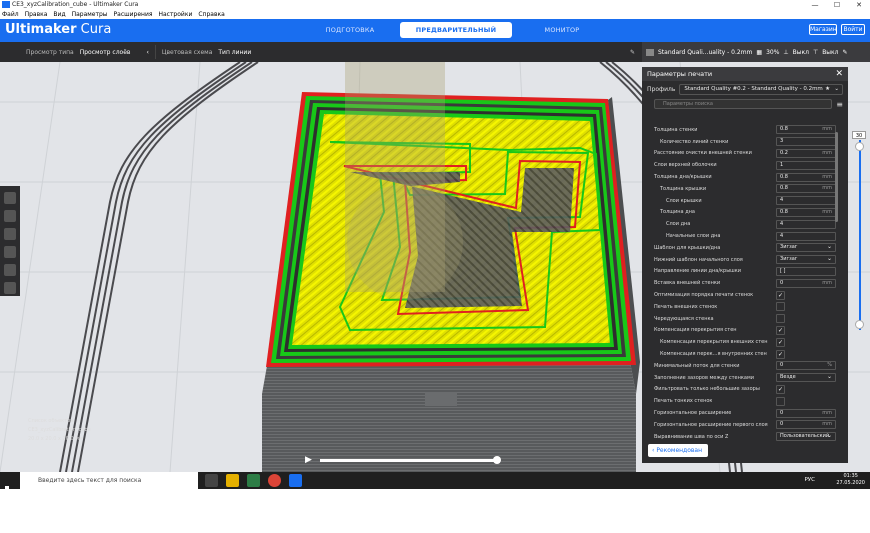 The height and width of the screenshot is (533, 870). I want to click on rotate-tool-icon, so click(10, 234).